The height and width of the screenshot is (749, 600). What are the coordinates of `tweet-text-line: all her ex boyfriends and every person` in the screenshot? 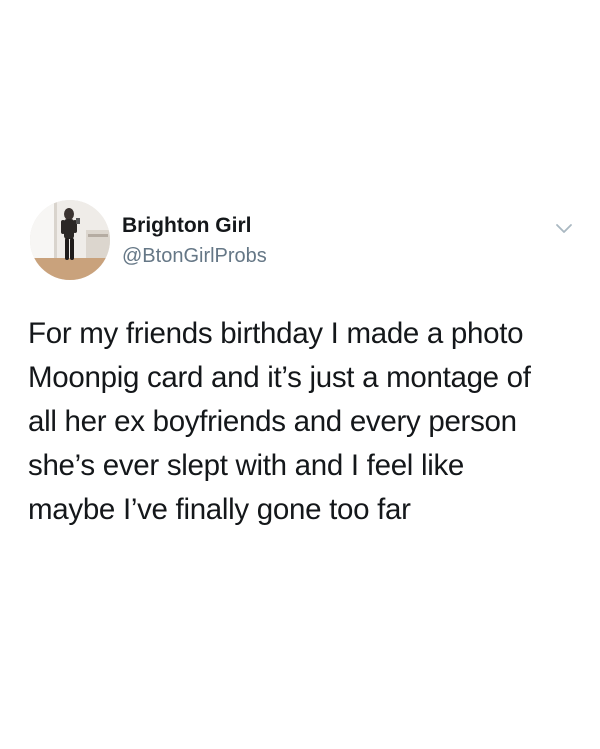 It's located at (272, 421).